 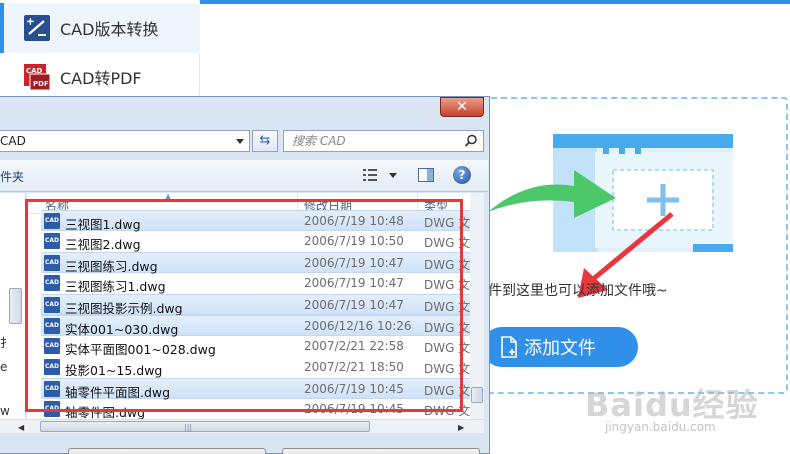 What do you see at coordinates (383, 141) in the screenshot?
I see `search-input: 搜索 CAD` at bounding box center [383, 141].